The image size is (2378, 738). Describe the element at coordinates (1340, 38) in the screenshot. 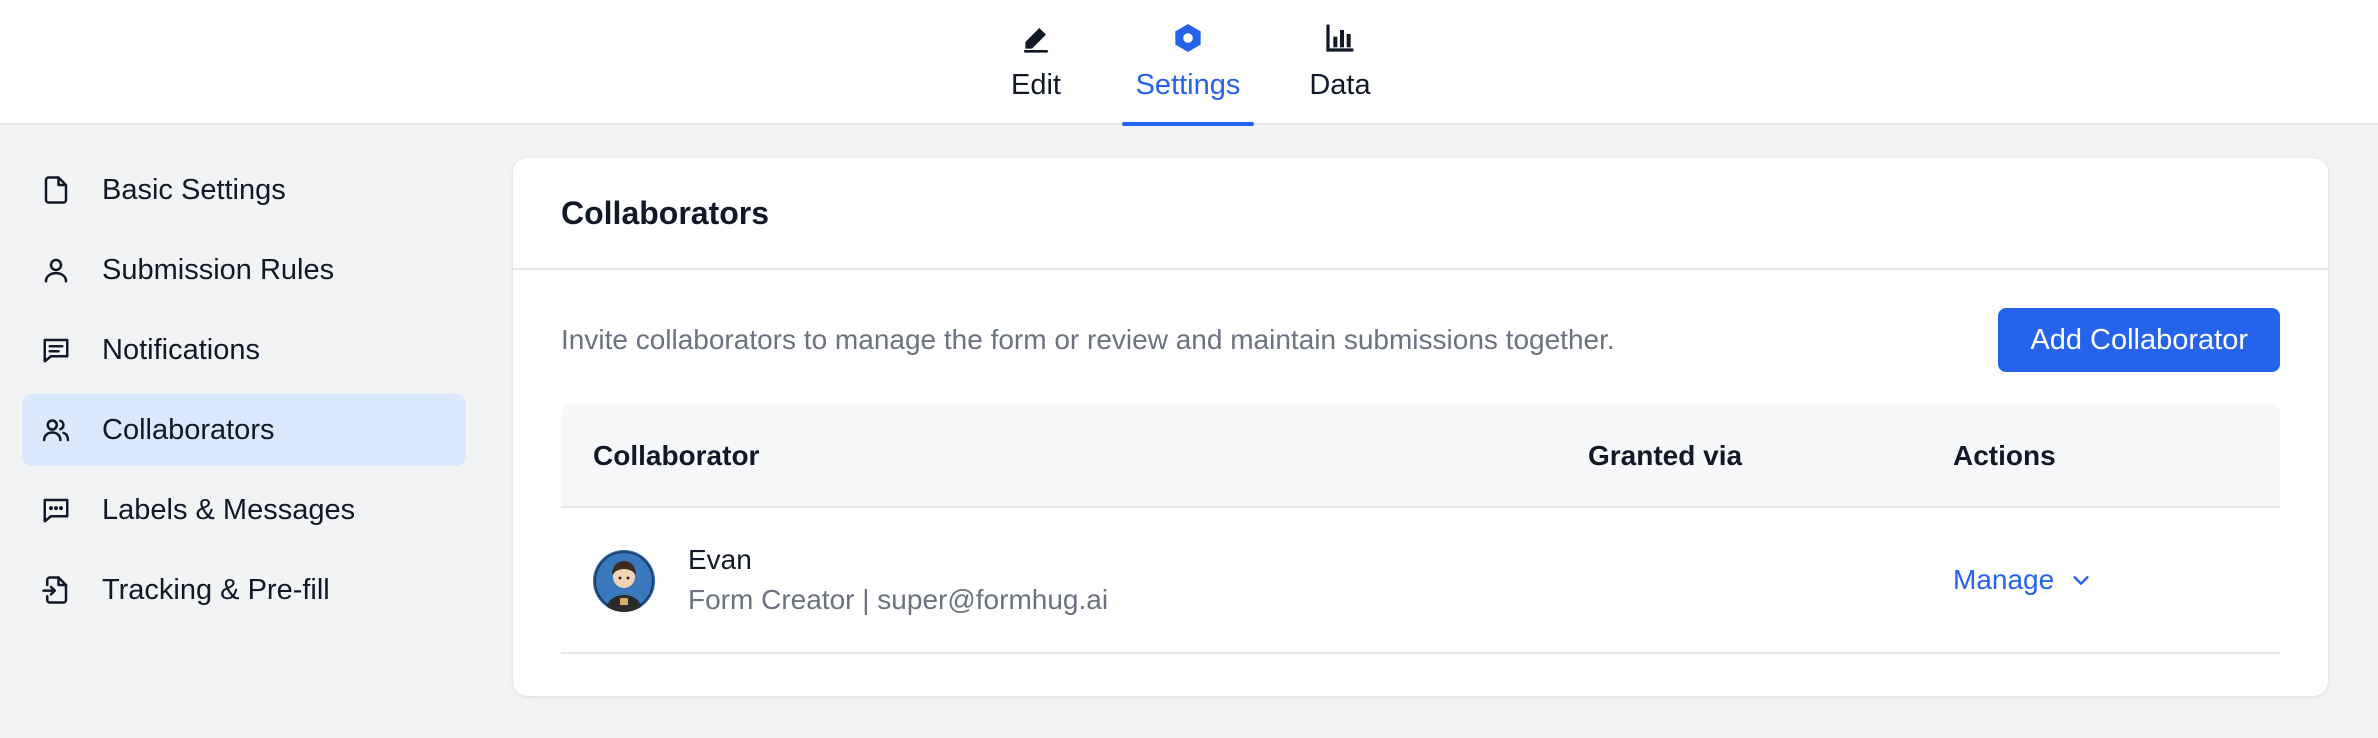

I see `bar-chart-icon` at that location.